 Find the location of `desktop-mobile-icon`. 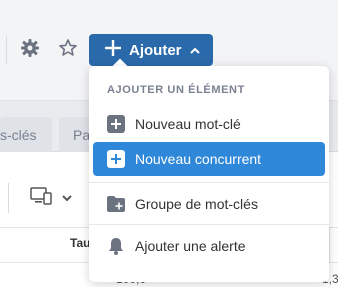

desktop-mobile-icon is located at coordinates (41, 198).